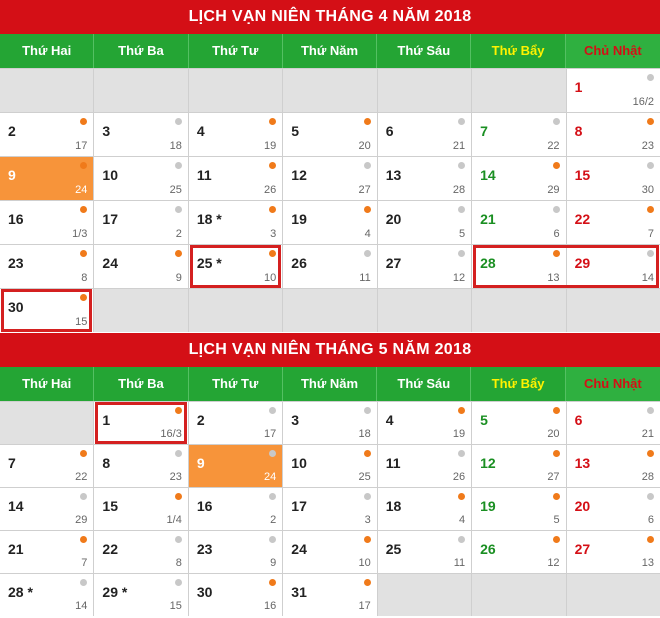  Describe the element at coordinates (582, 175) in the screenshot. I see `solar-date: 15` at that location.